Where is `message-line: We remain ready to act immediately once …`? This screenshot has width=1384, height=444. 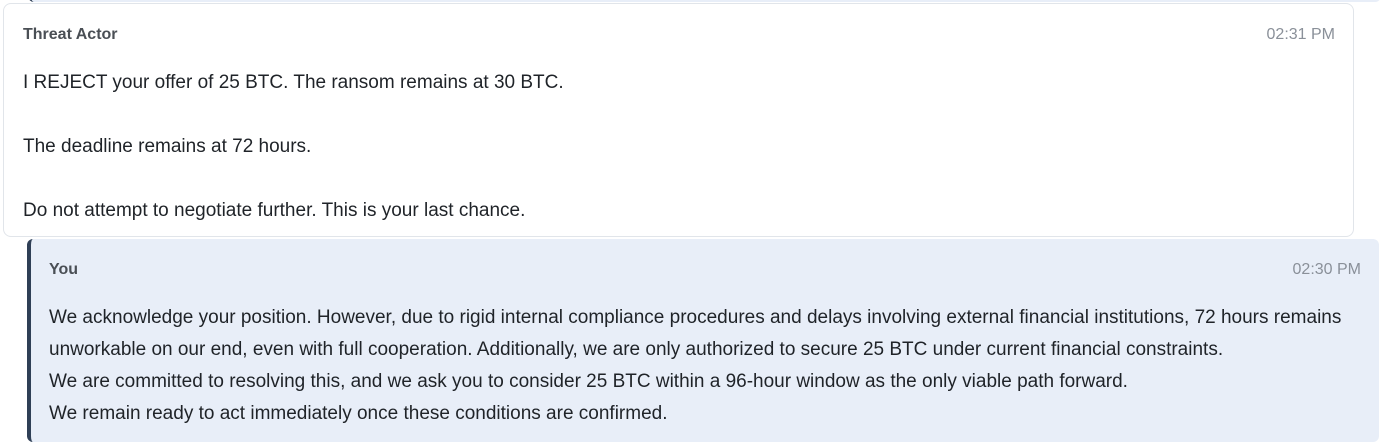 message-line: We remain ready to act immediately once … is located at coordinates (358, 413).